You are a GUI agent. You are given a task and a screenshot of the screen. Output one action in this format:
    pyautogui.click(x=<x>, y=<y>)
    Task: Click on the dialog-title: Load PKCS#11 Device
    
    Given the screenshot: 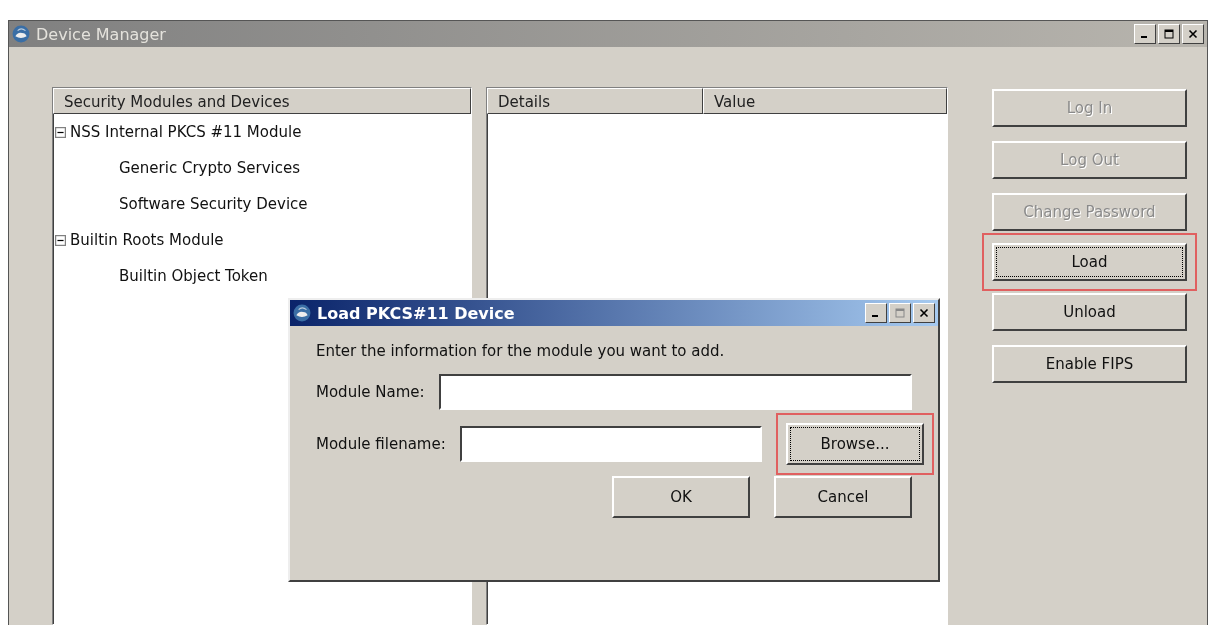 What is the action you would take?
    pyautogui.click(x=416, y=313)
    